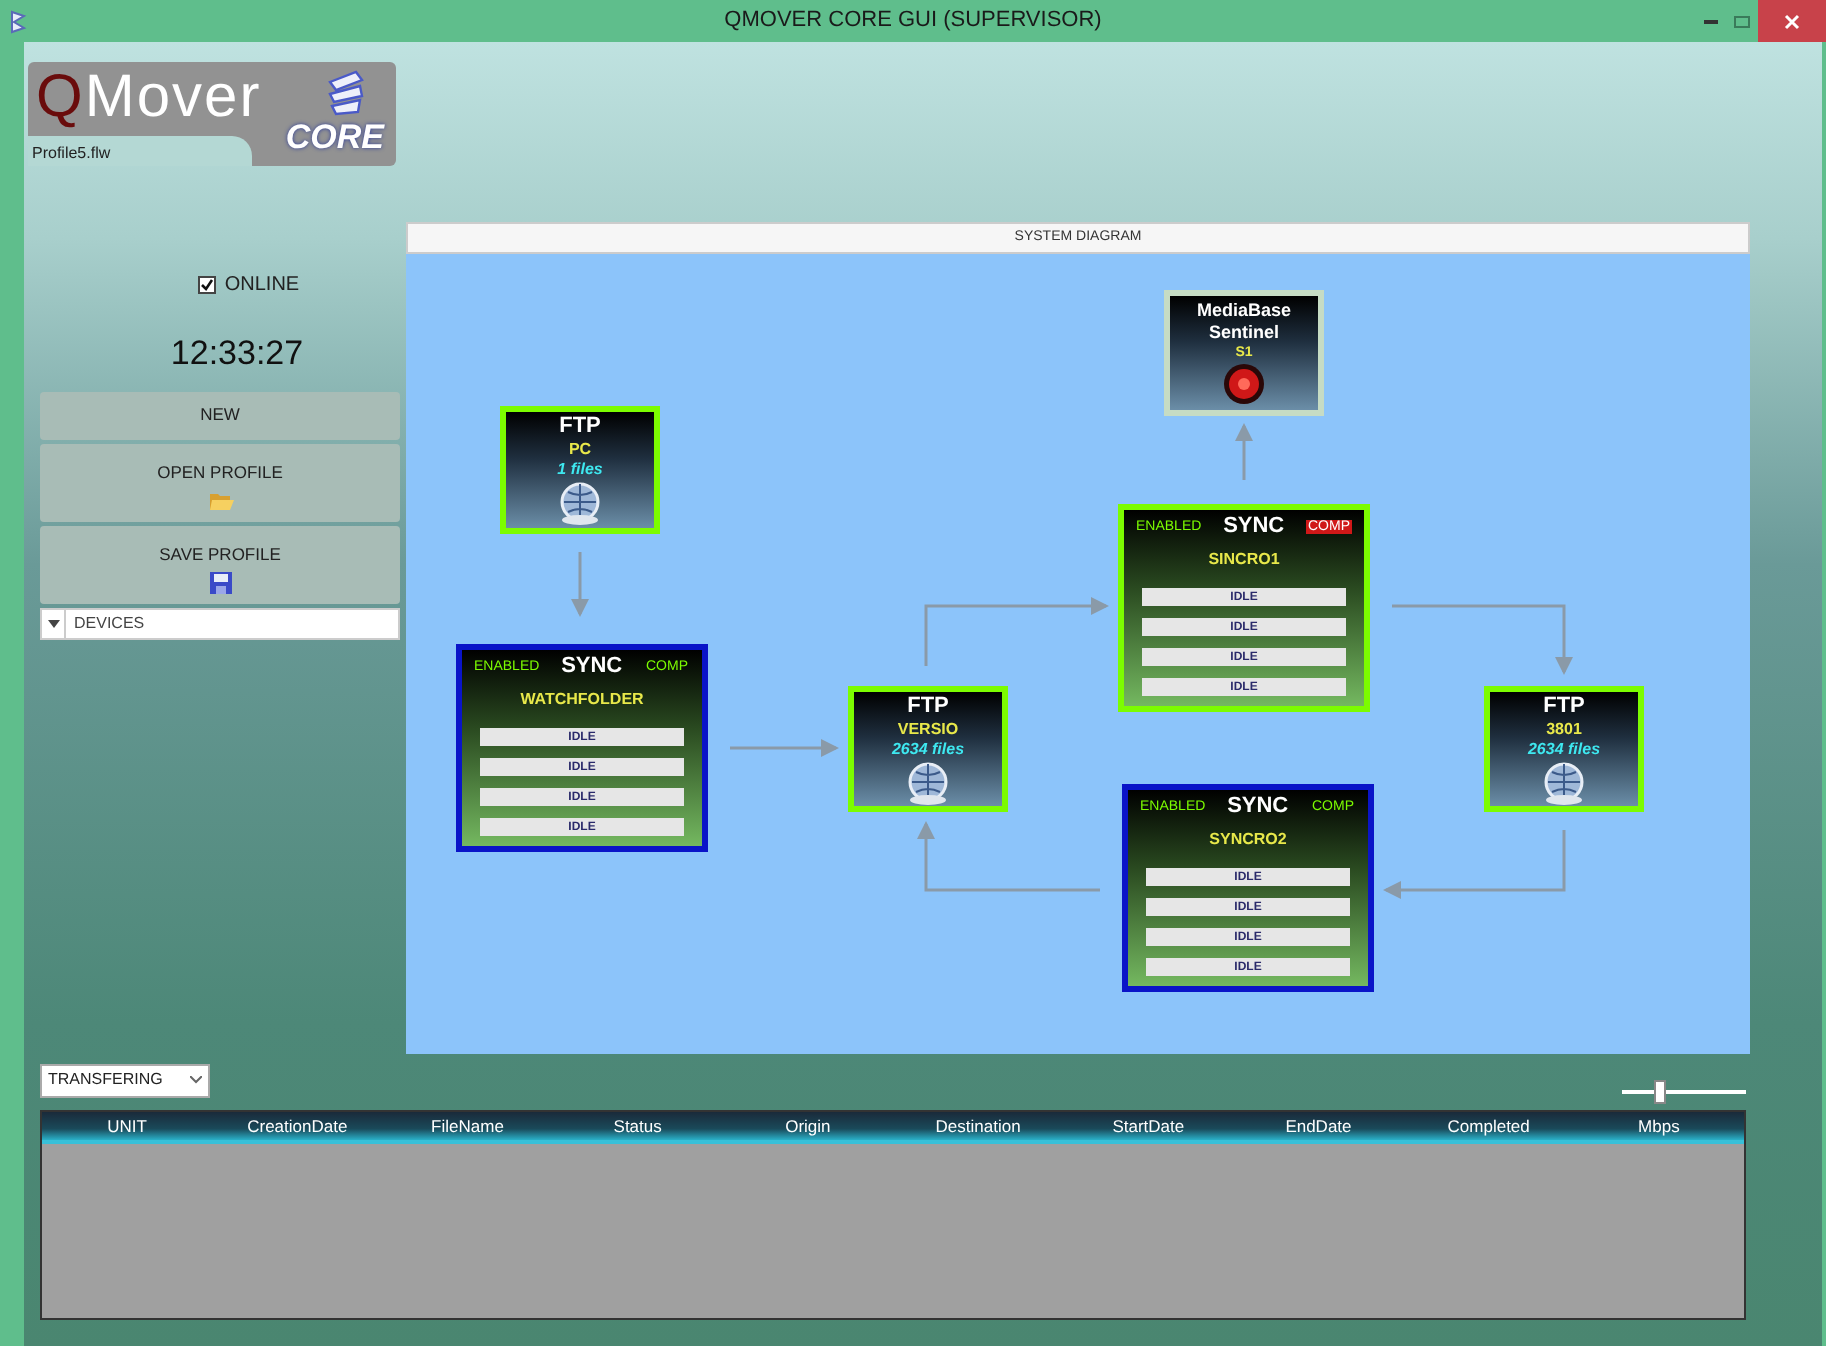 This screenshot has width=1826, height=1346. I want to click on chevron-icon, so click(196, 1080).